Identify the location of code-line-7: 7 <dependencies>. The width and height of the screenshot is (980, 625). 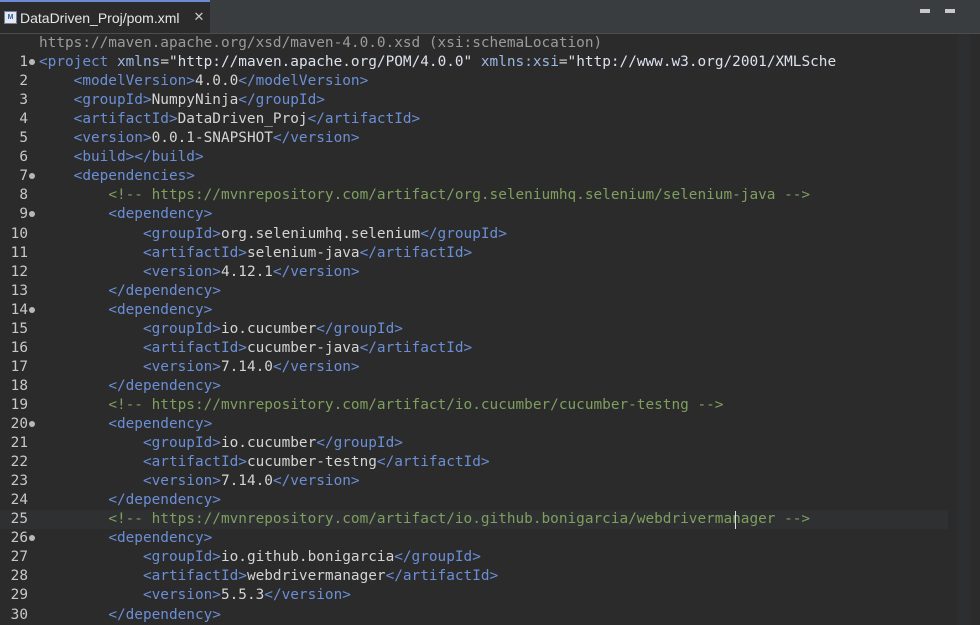
(474, 176).